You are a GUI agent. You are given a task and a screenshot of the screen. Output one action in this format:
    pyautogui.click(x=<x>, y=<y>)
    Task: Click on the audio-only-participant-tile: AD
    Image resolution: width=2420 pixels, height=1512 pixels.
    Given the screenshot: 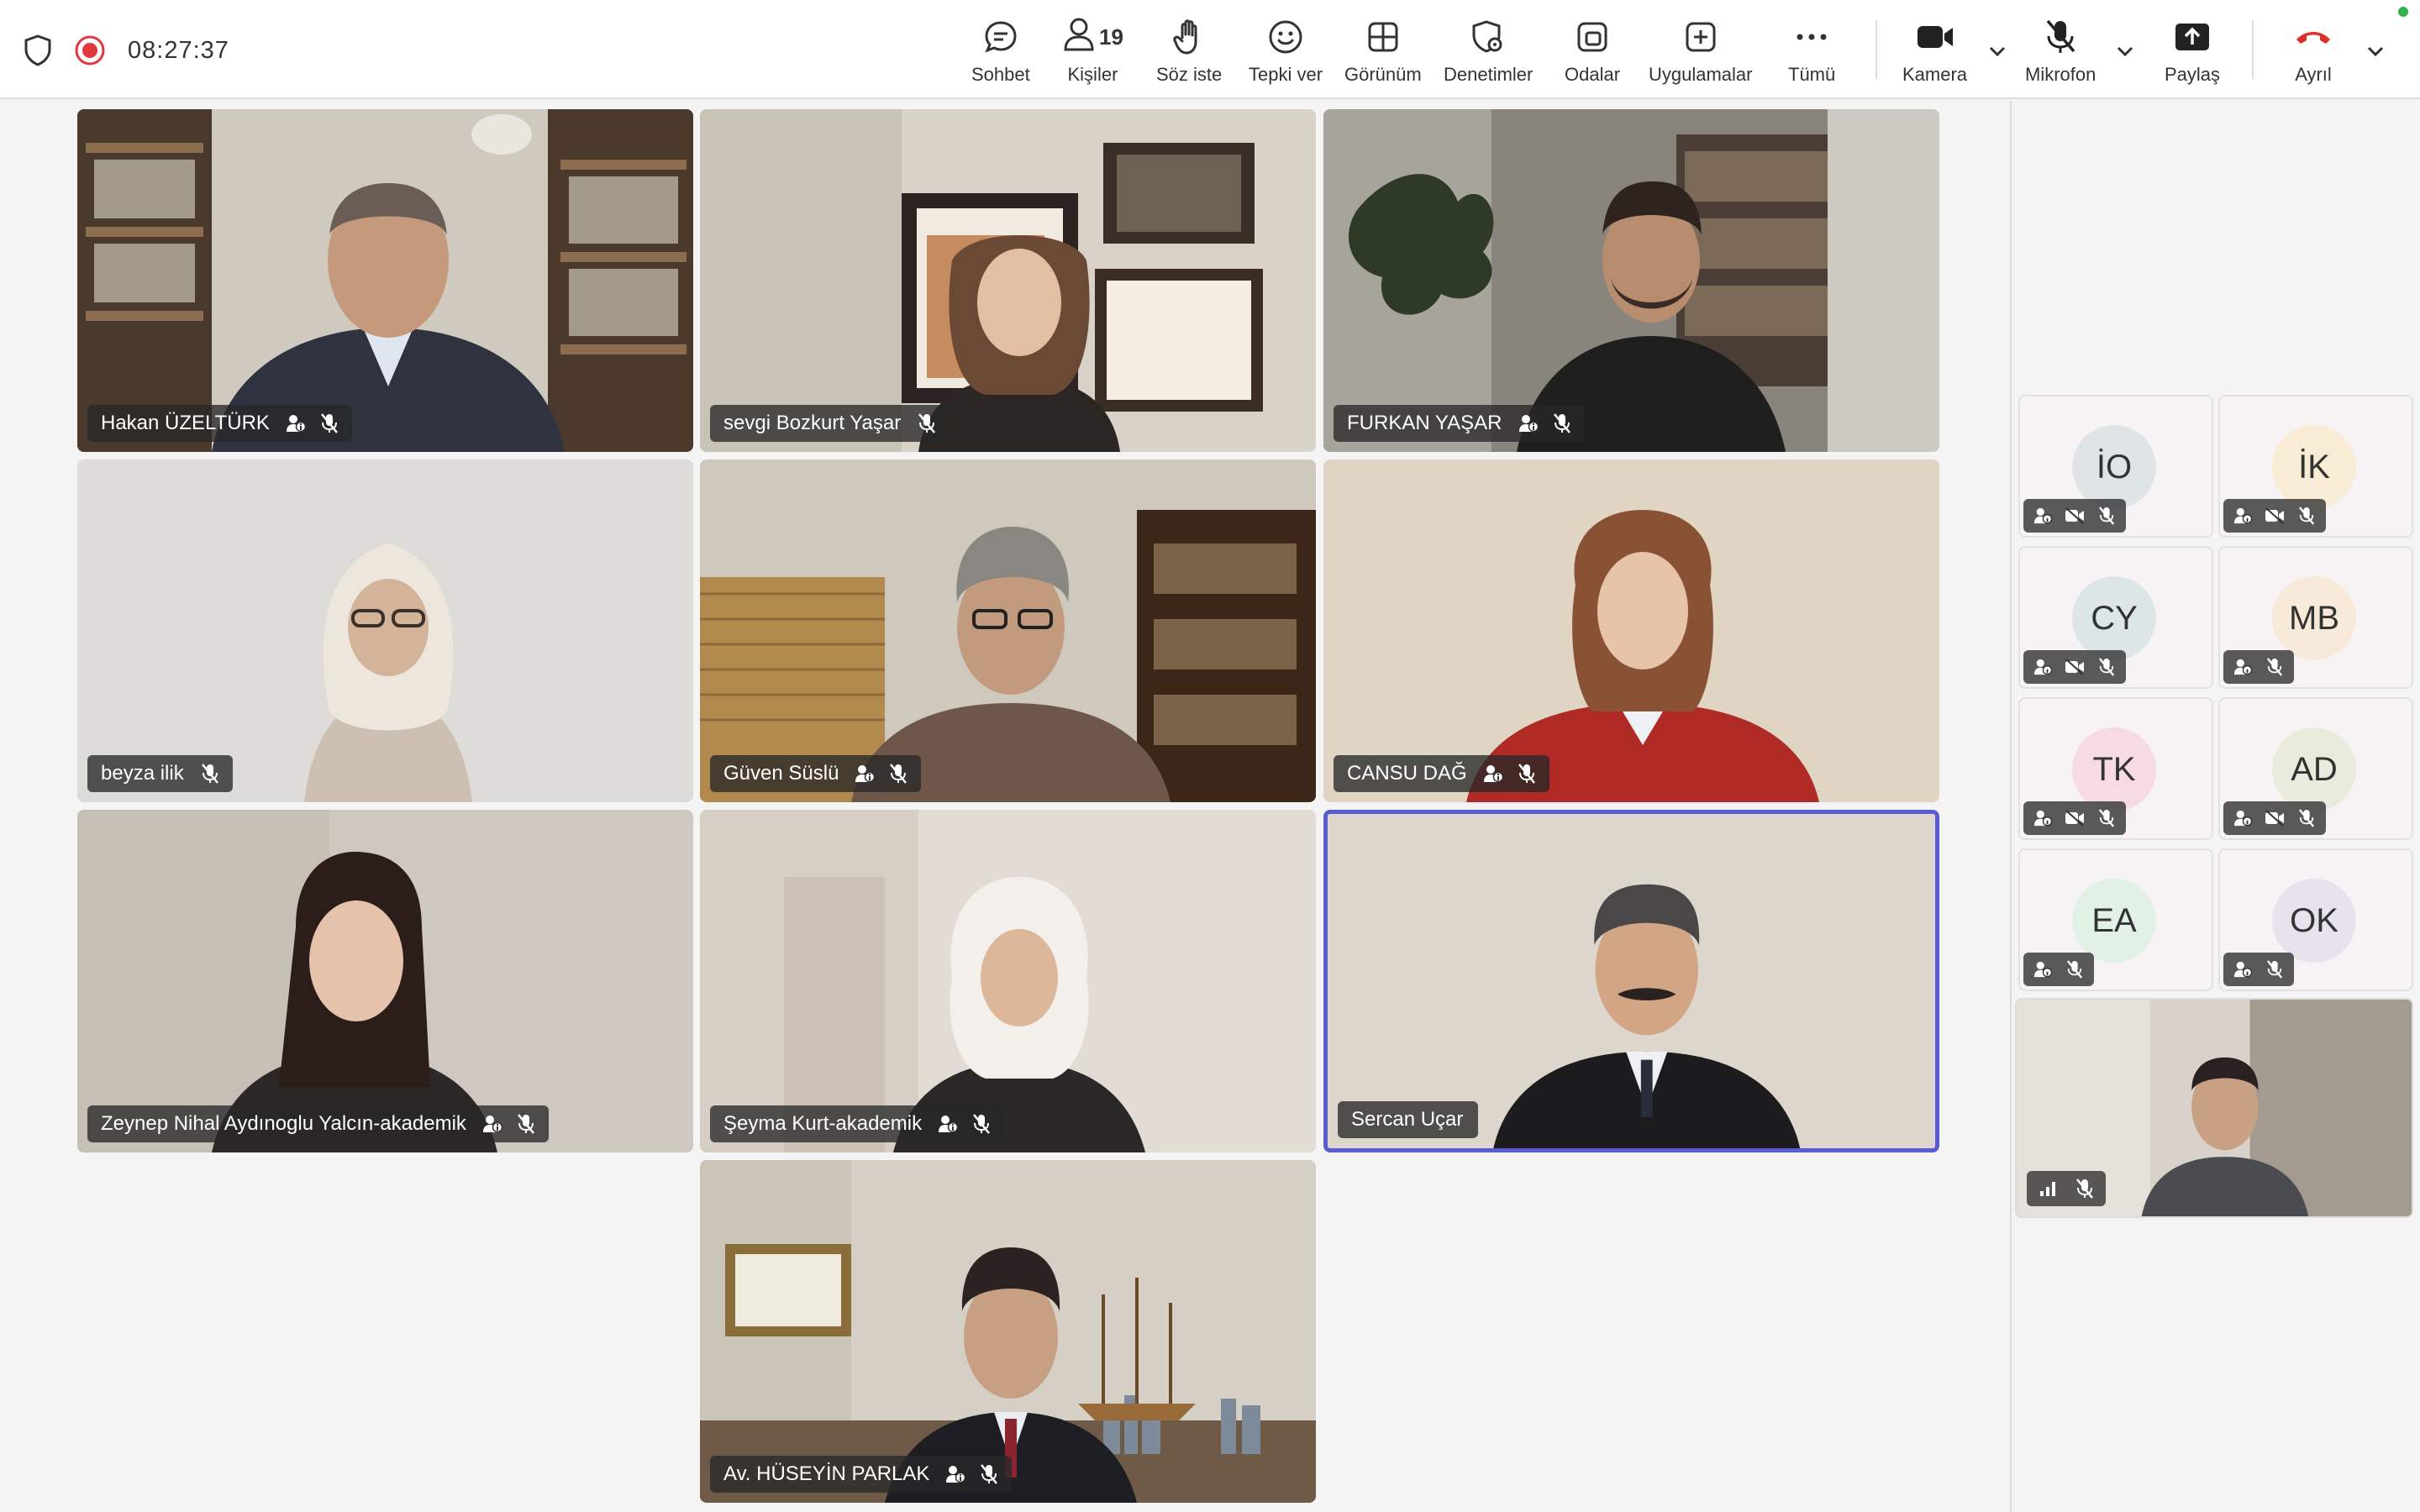 What is the action you would take?
    pyautogui.click(x=2315, y=768)
    